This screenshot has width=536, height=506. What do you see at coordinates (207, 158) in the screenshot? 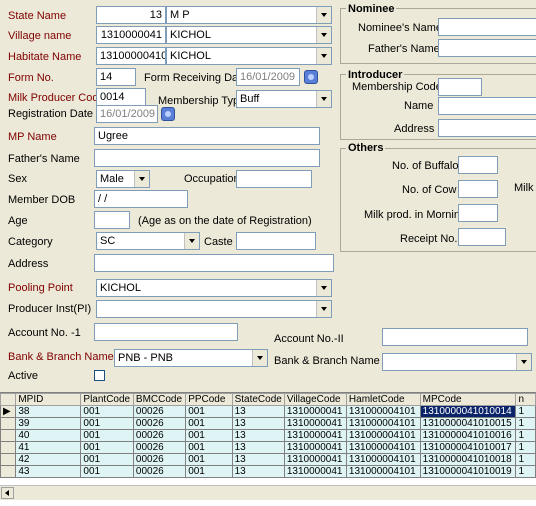
I see `fathers-name-input` at bounding box center [207, 158].